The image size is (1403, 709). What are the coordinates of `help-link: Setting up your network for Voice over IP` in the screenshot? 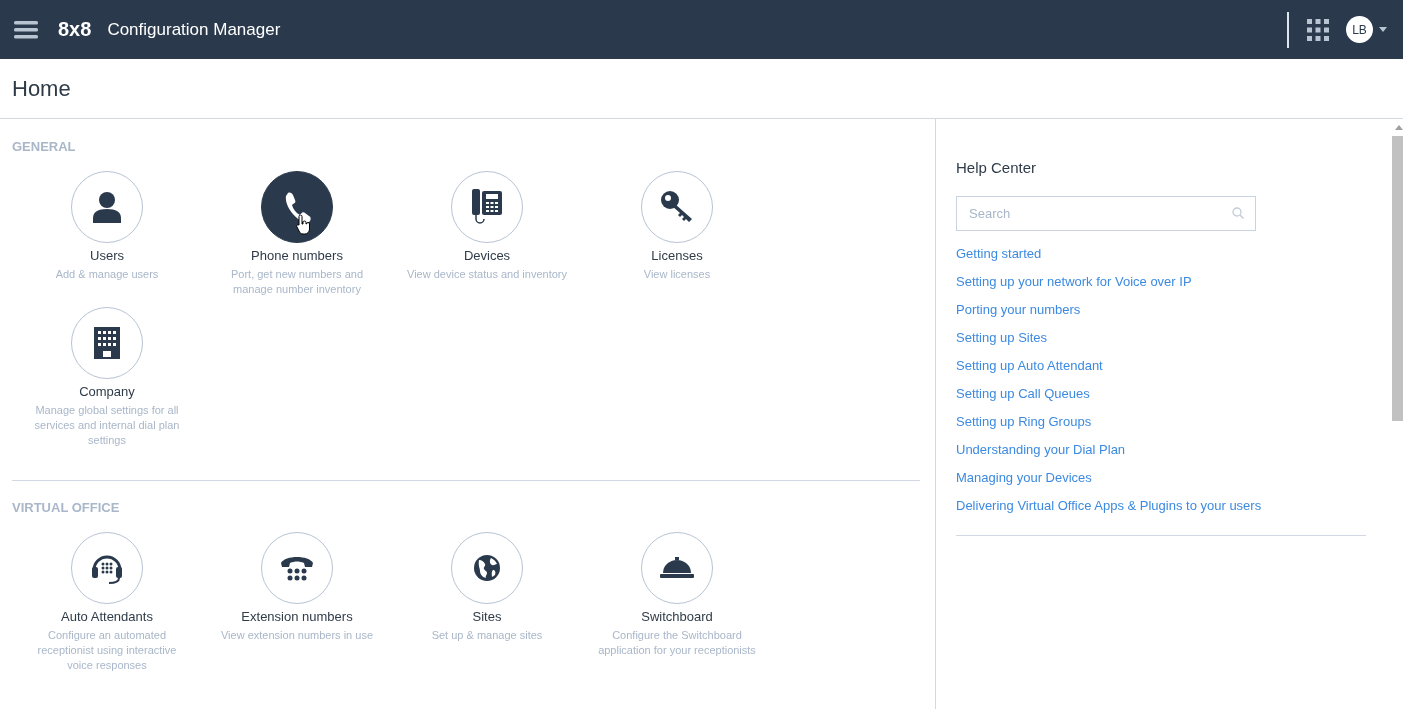 It's located at (1074, 282).